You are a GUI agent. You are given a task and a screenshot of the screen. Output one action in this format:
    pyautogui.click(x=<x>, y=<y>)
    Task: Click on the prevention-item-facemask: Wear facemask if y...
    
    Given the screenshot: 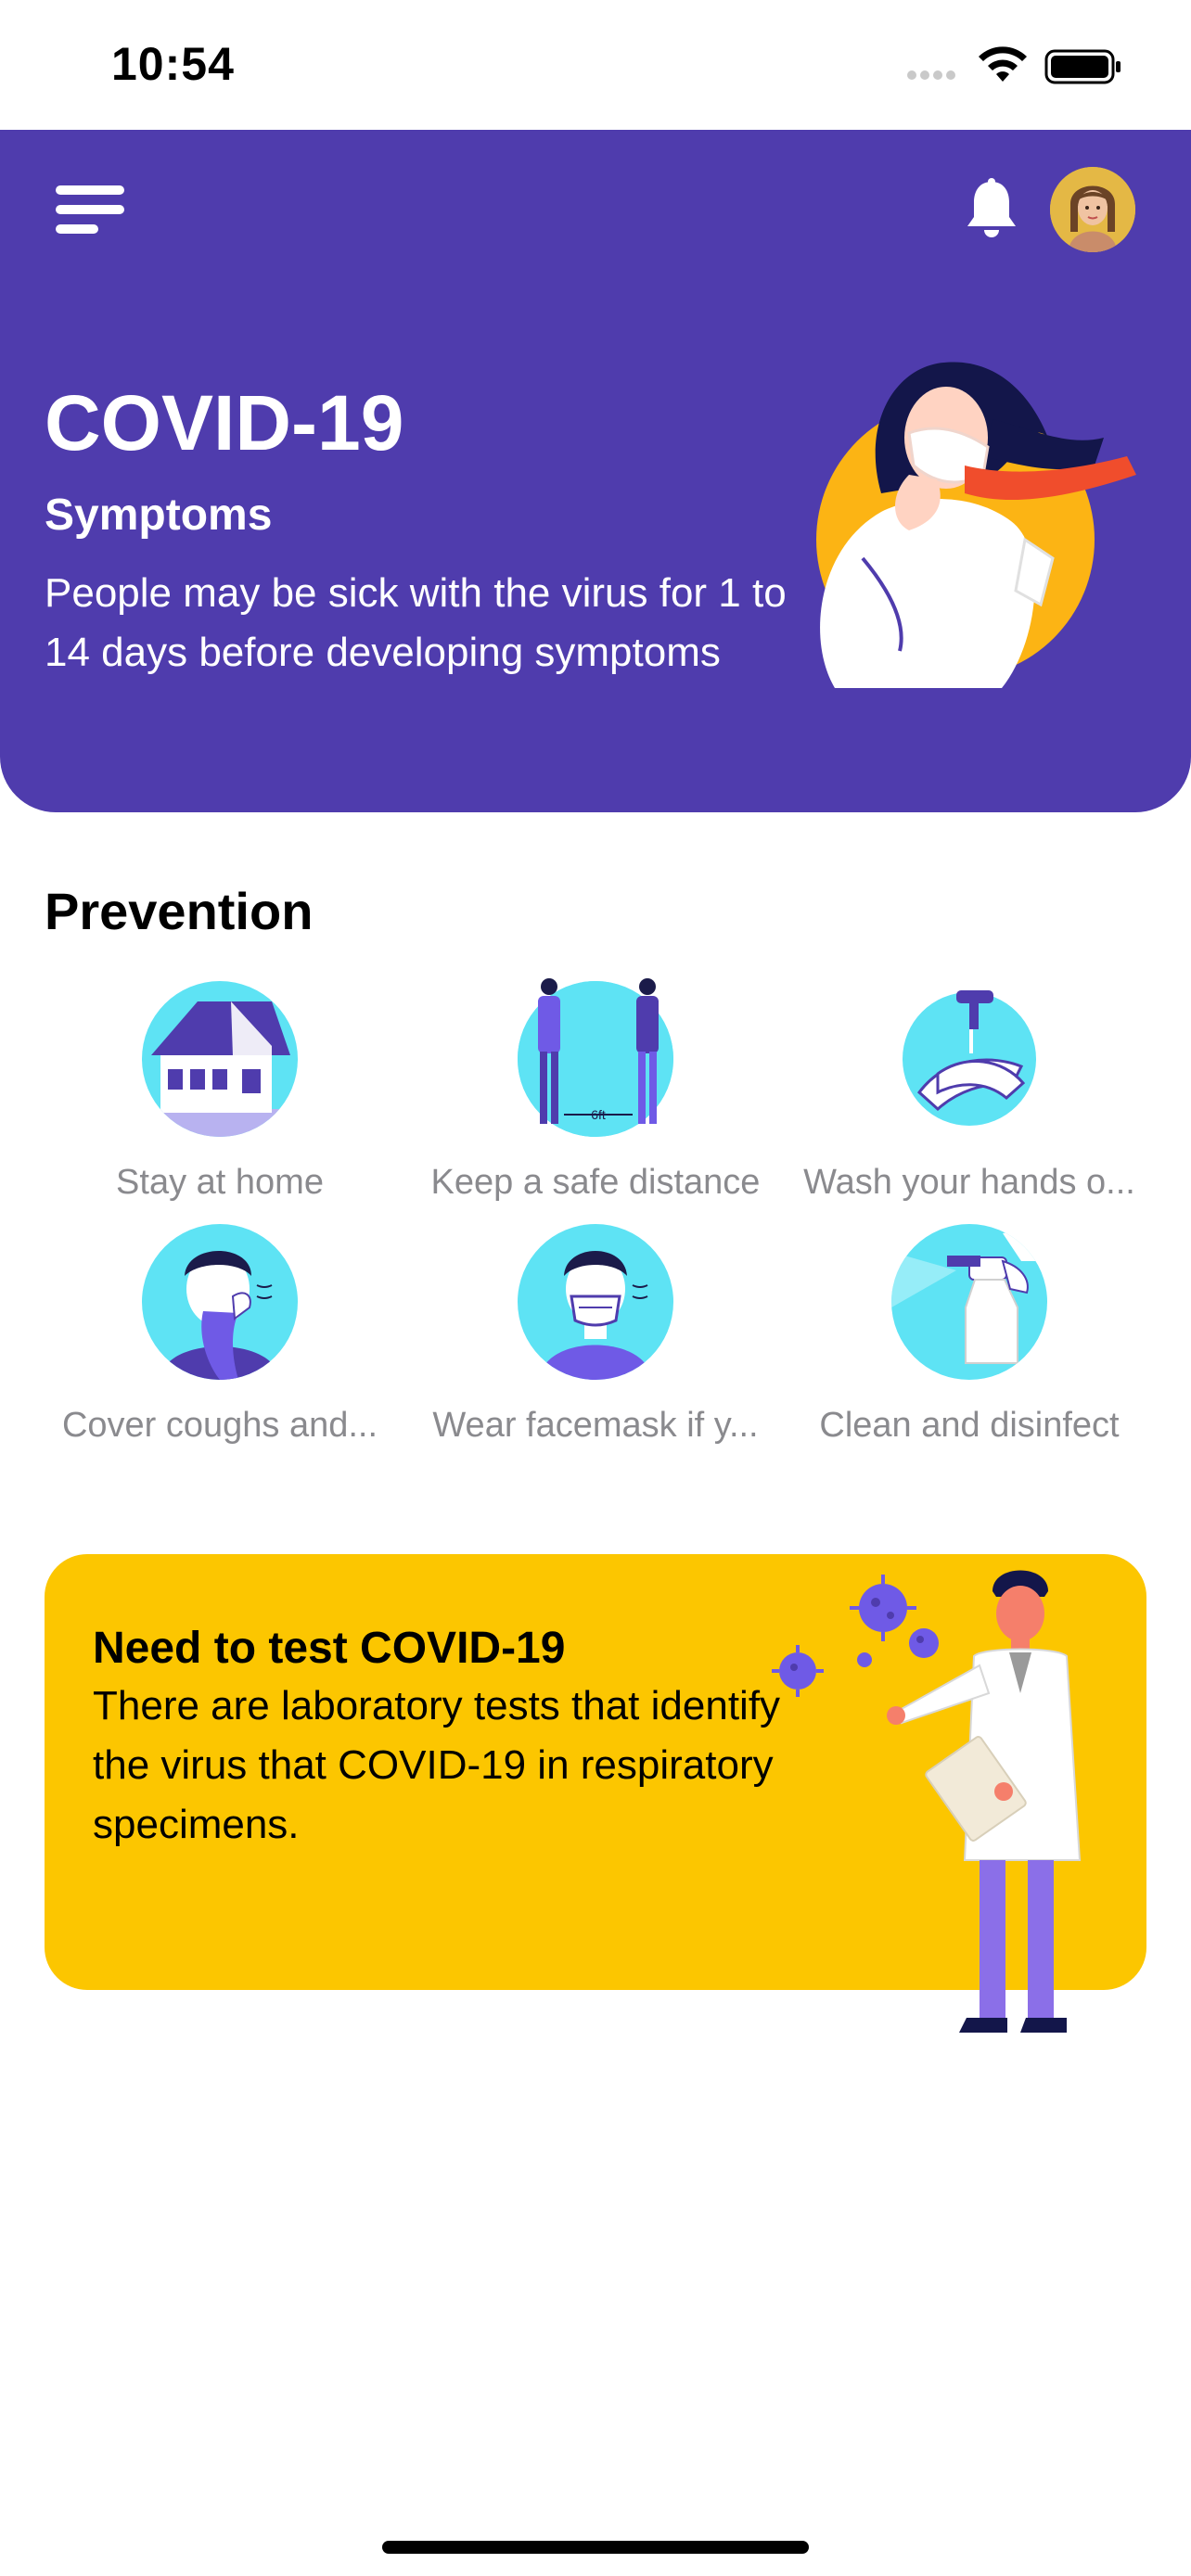 What is the action you would take?
    pyautogui.click(x=595, y=1340)
    